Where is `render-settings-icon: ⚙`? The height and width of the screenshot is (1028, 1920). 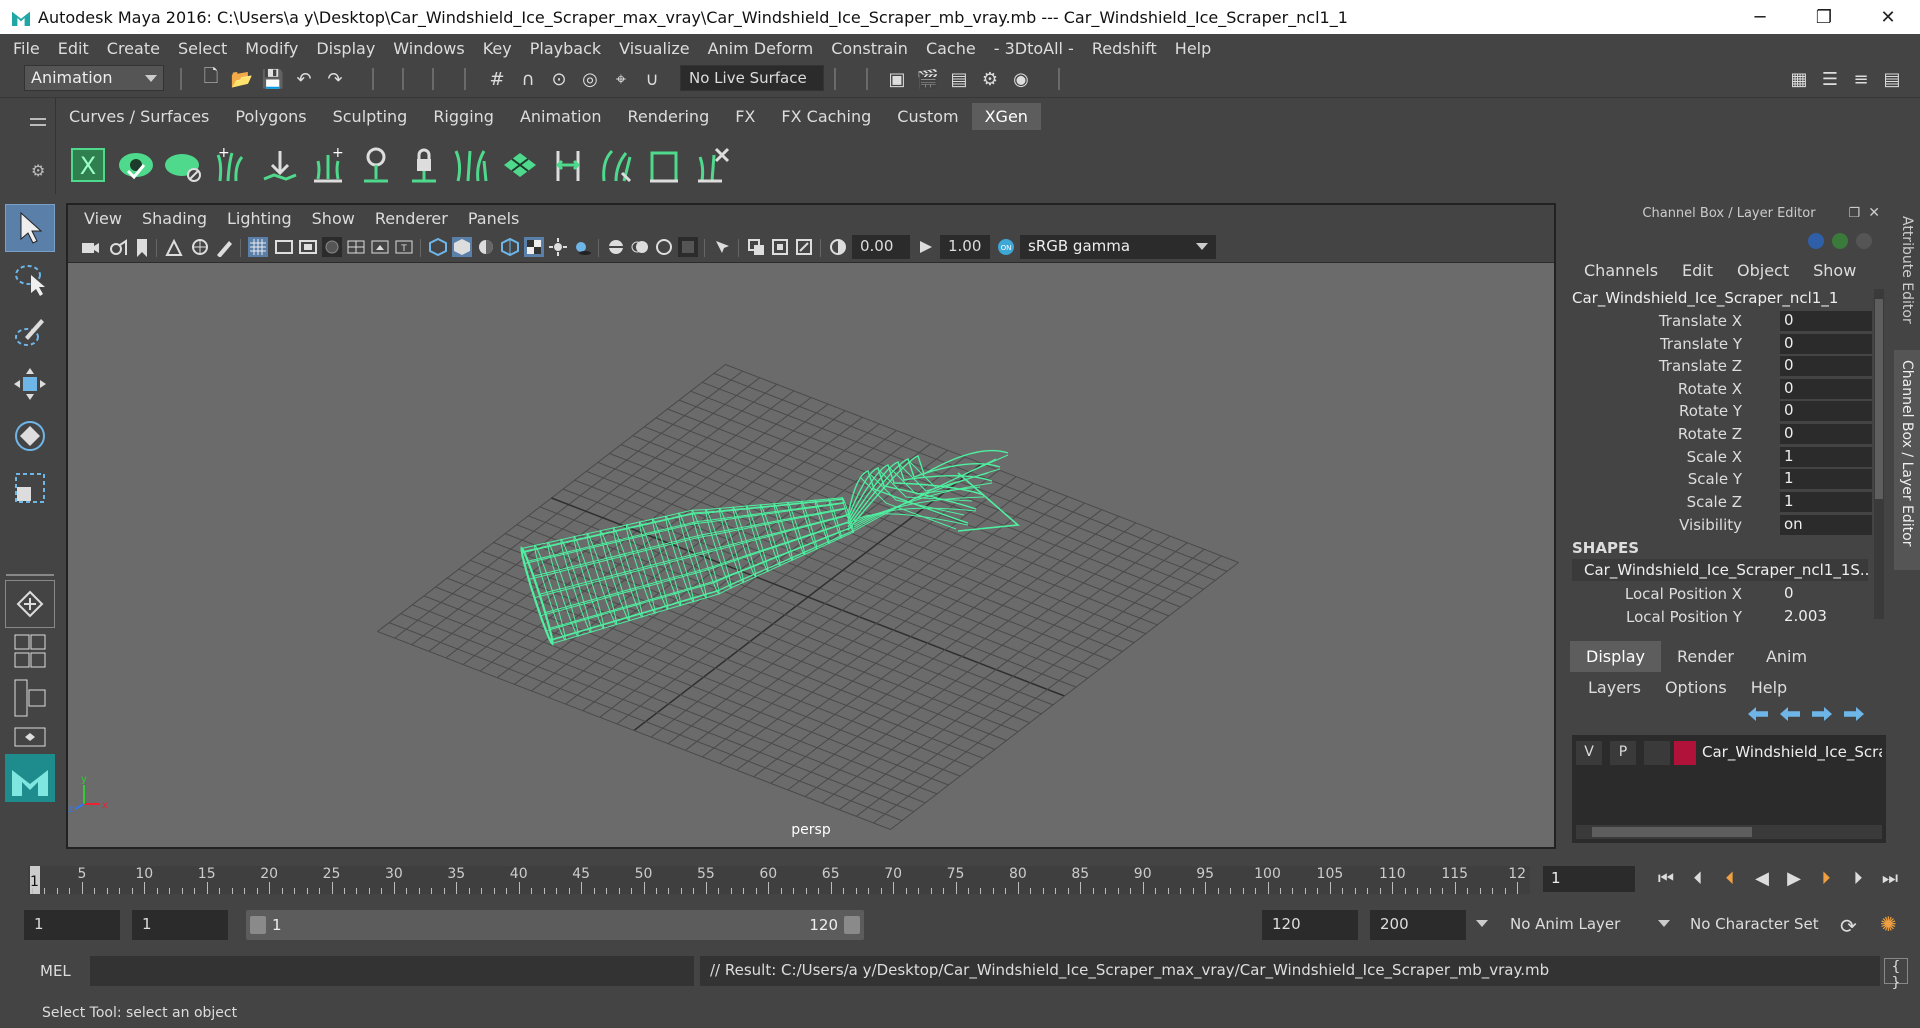
render-settings-icon: ⚙ is located at coordinates (990, 79).